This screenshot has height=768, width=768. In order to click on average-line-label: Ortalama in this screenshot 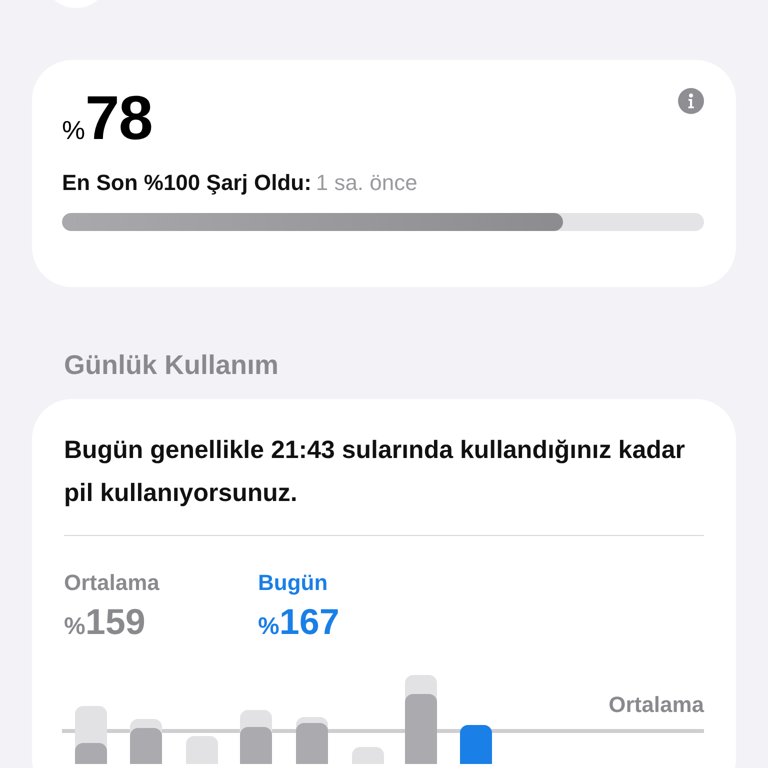, I will do `click(656, 705)`.